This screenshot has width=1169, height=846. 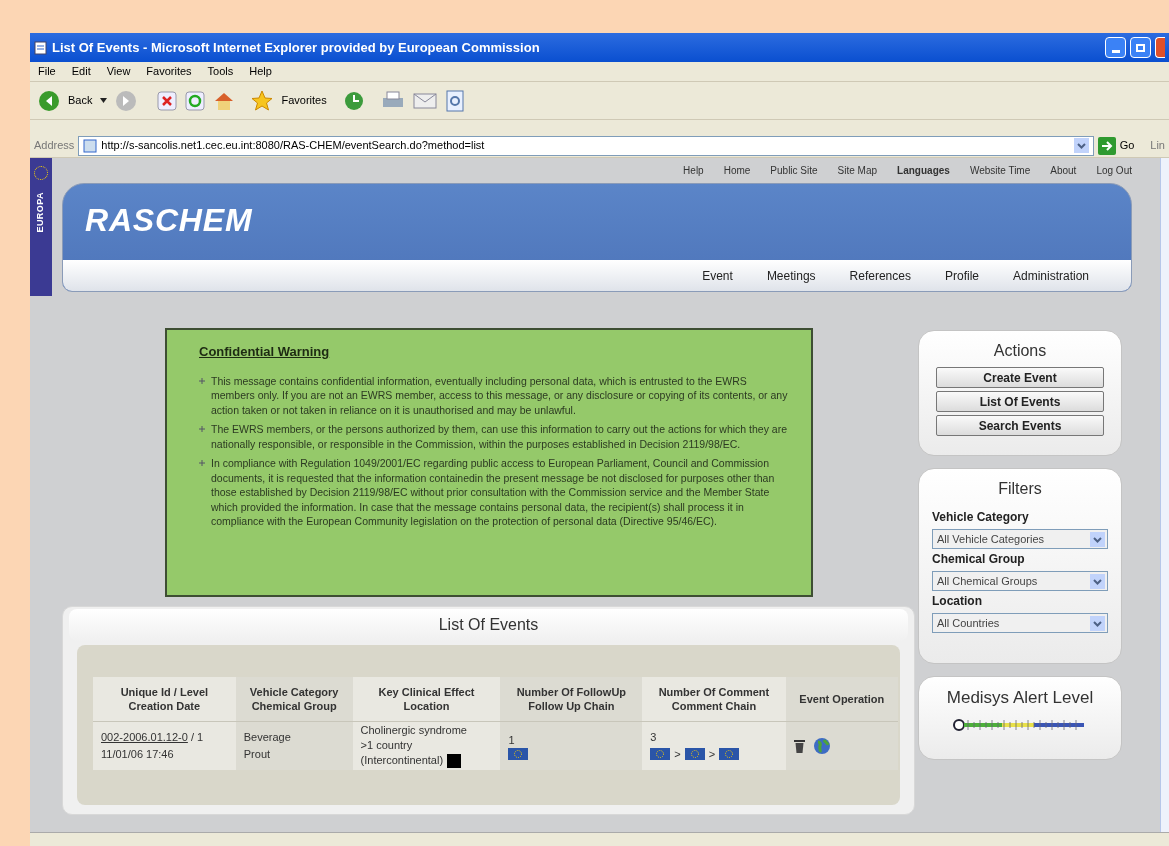 I want to click on field-label: Location, so click(x=957, y=601).